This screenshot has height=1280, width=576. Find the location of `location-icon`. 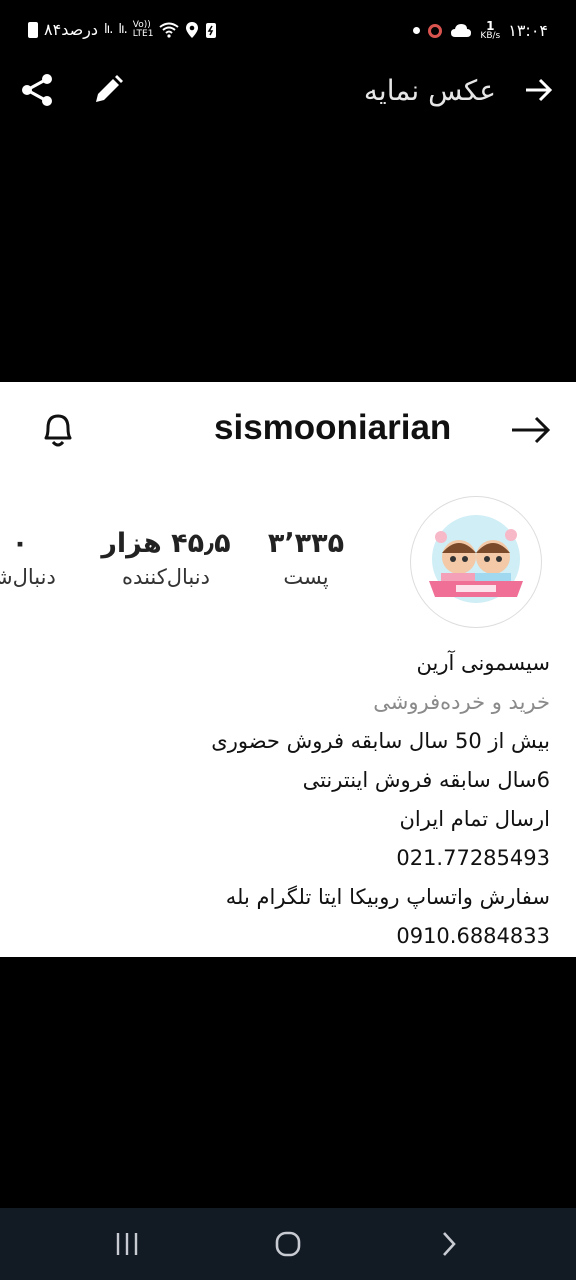

location-icon is located at coordinates (192, 29).